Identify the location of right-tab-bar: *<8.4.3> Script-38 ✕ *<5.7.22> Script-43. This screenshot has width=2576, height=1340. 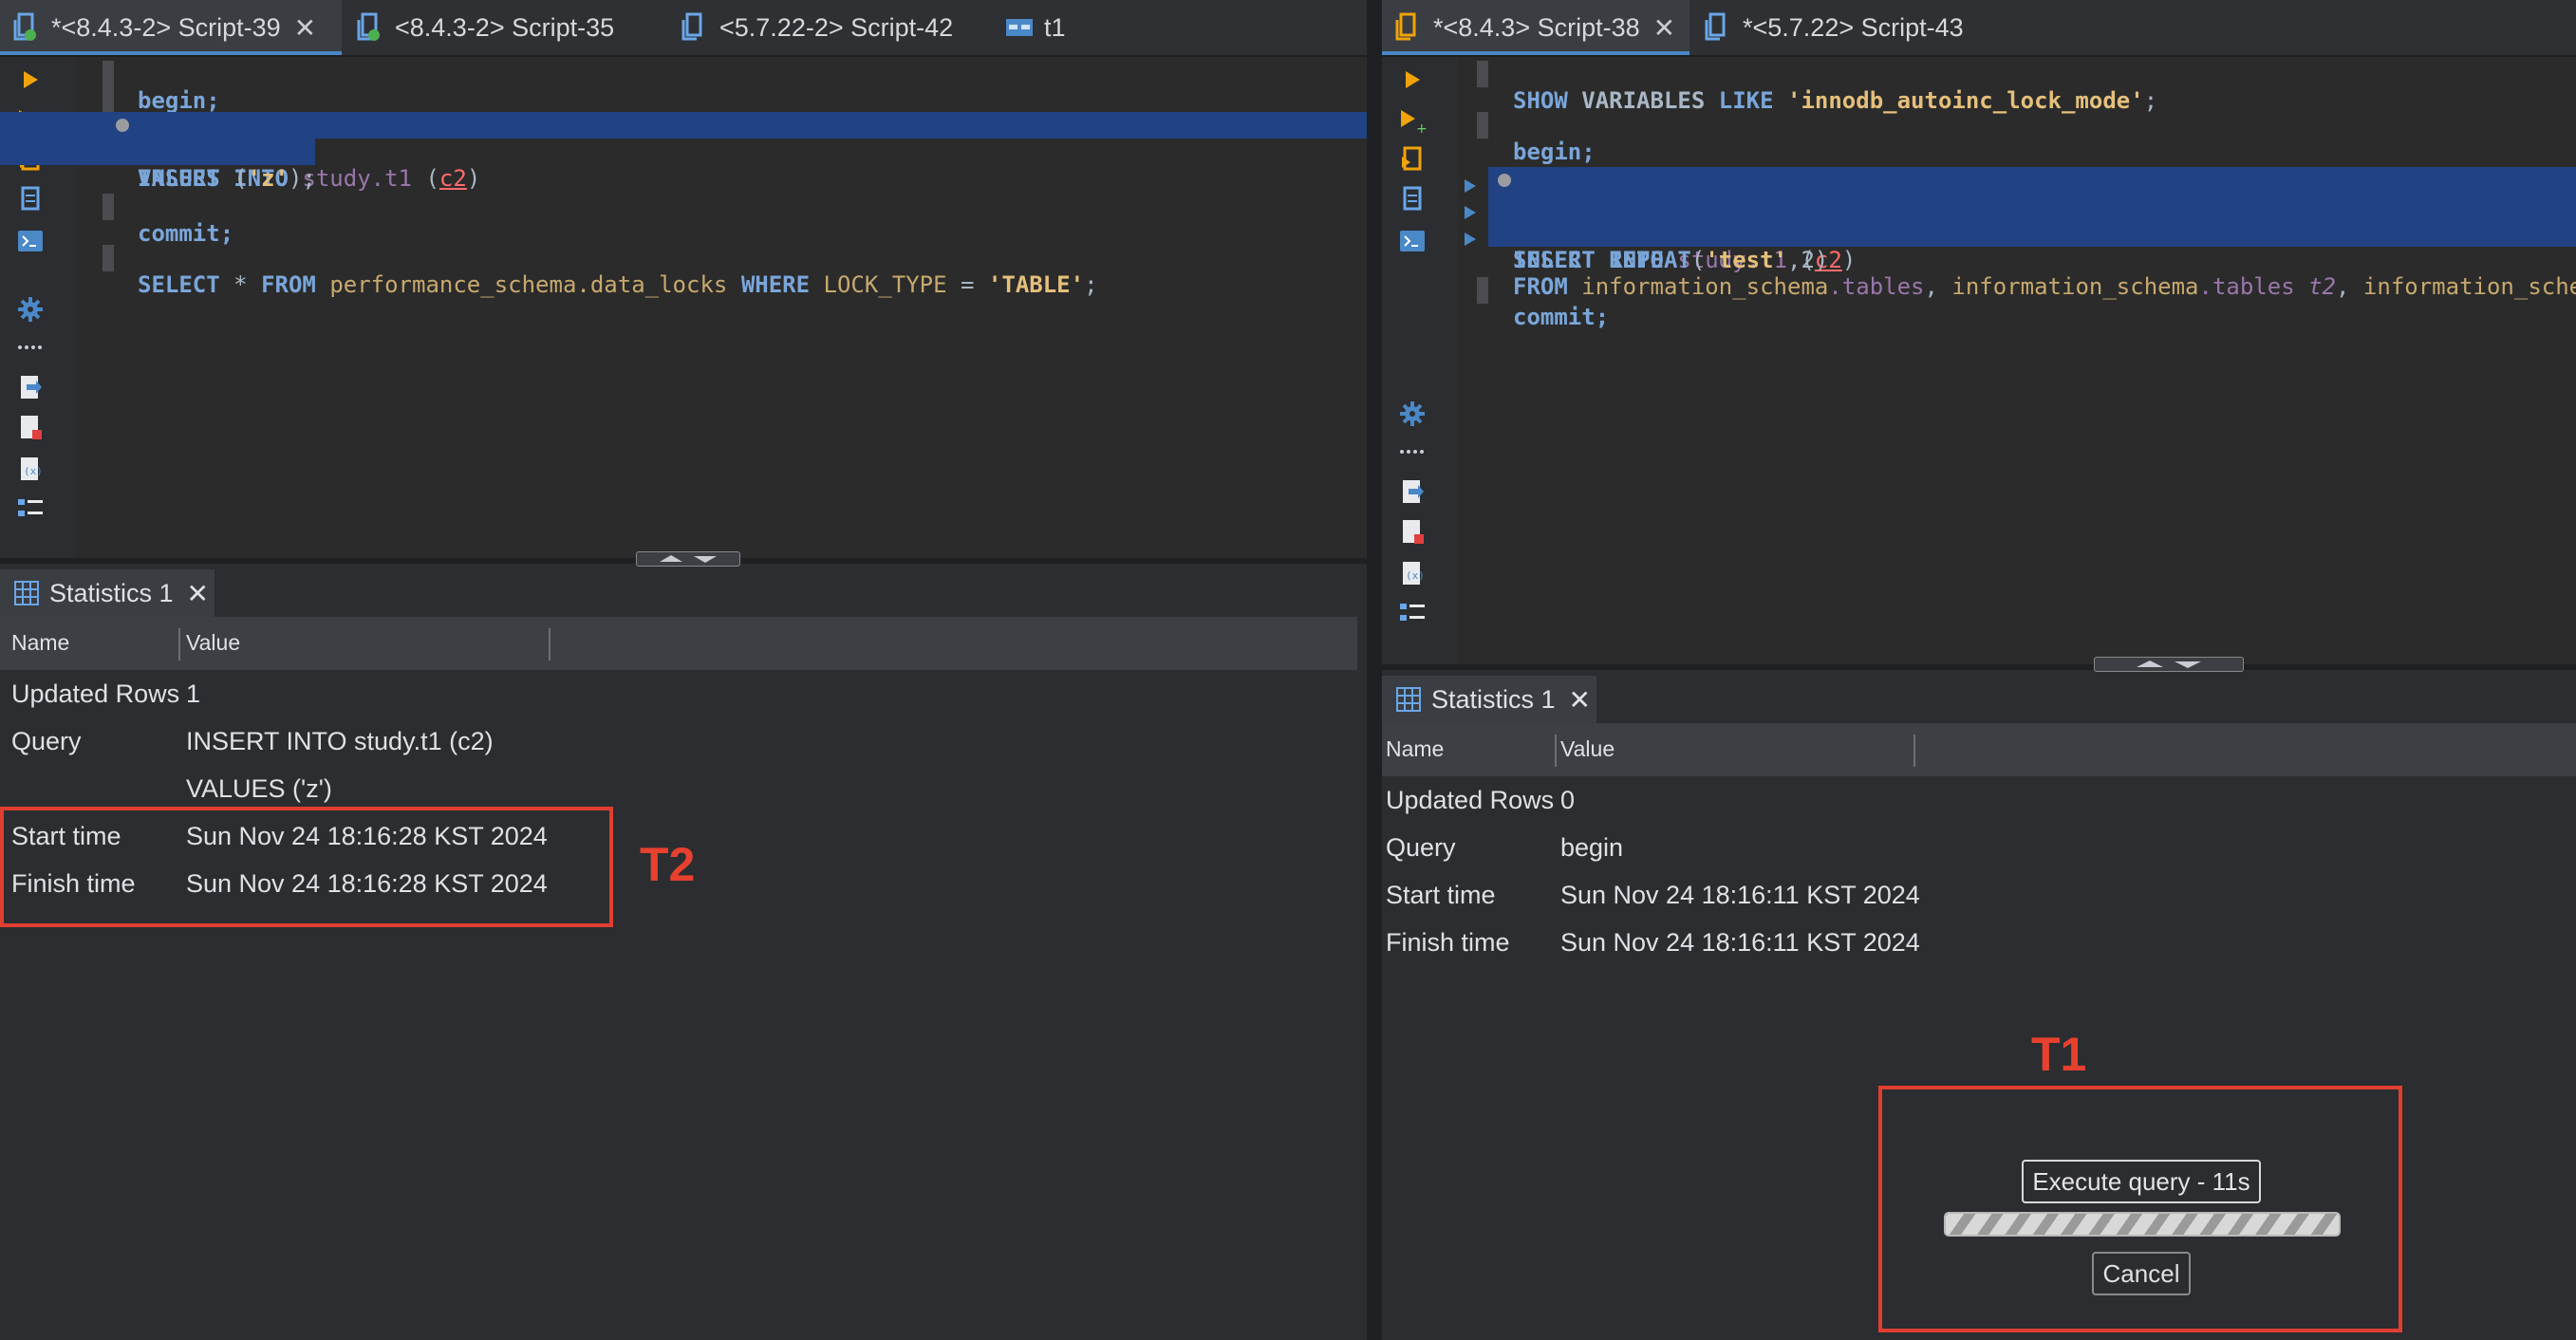
(1979, 29).